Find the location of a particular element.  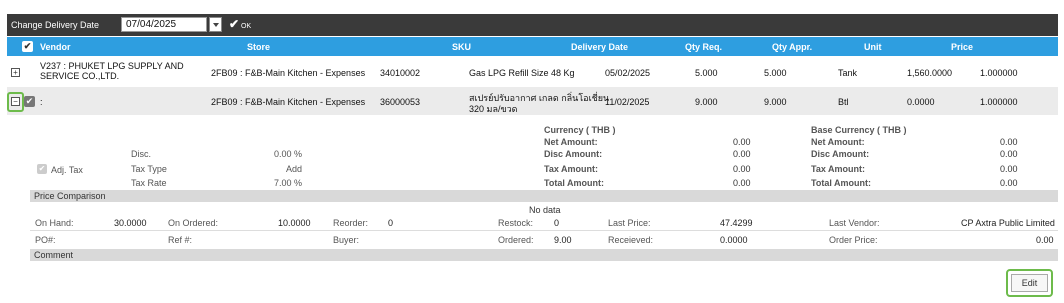

change-delivery-toolbar: Change Delivery Date 07/04/2025 ✔ OK is located at coordinates (532, 25).